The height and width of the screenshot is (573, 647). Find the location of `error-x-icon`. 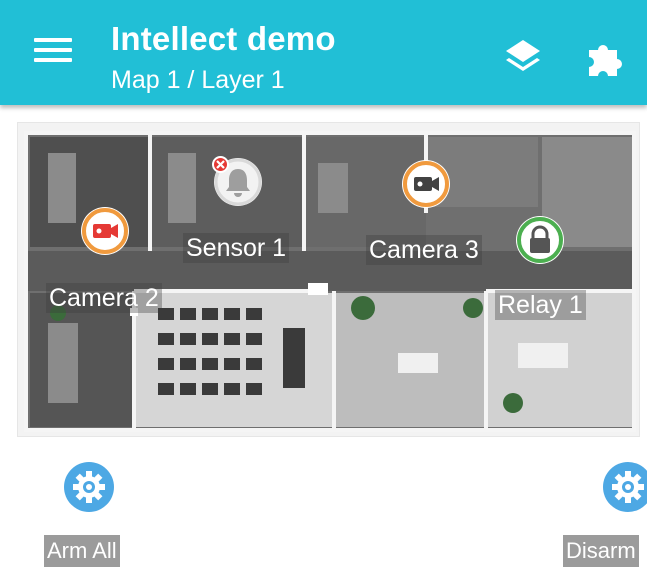

error-x-icon is located at coordinates (220, 164).